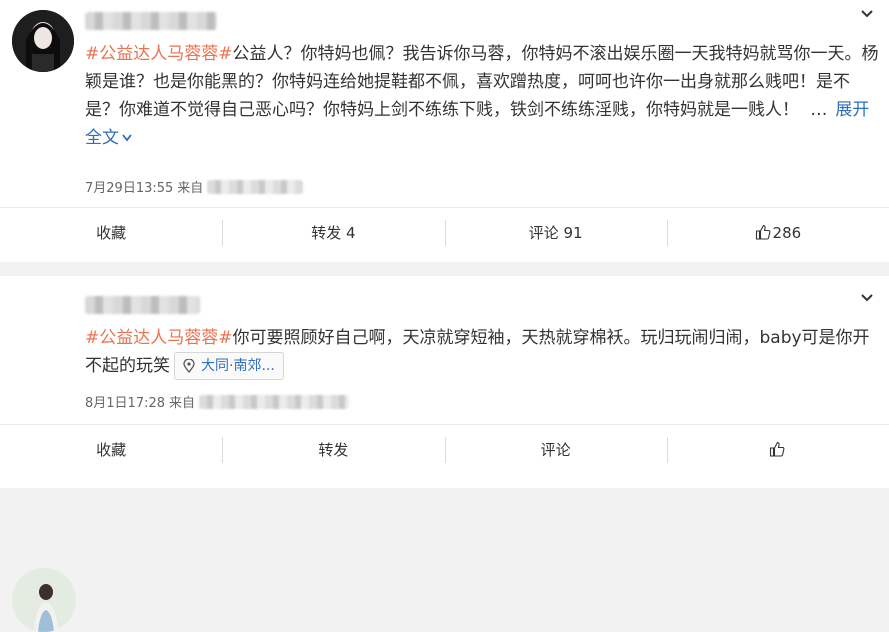  I want to click on like-button, so click(777, 450).